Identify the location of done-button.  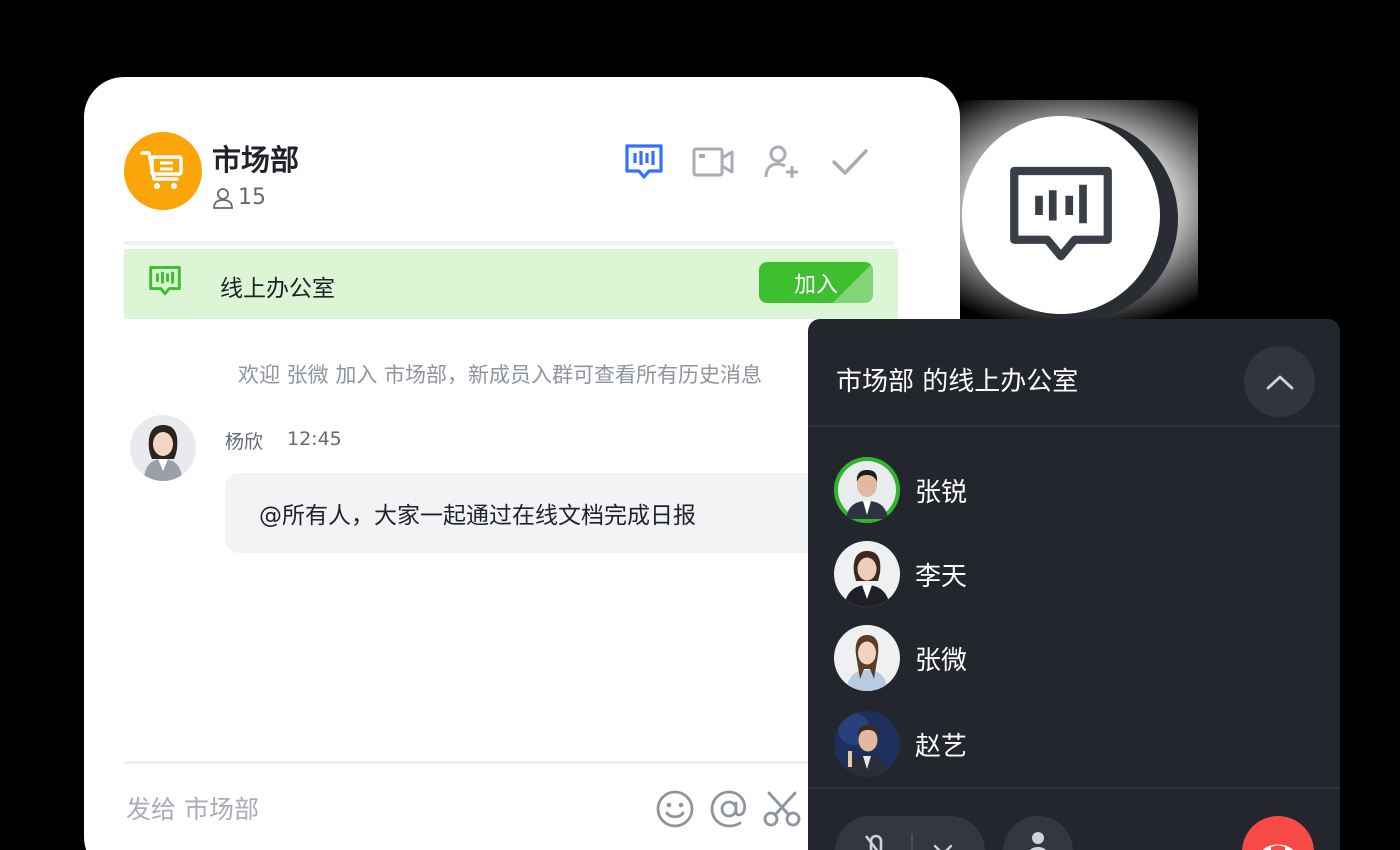
(850, 162).